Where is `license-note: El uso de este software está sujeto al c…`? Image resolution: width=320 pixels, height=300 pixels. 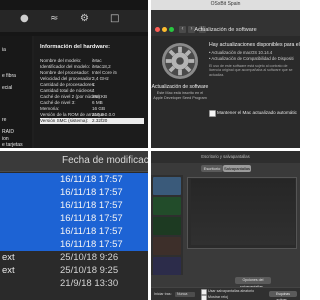
license-note: El uso de este software está sujeto al c… is located at coordinates (251, 70).